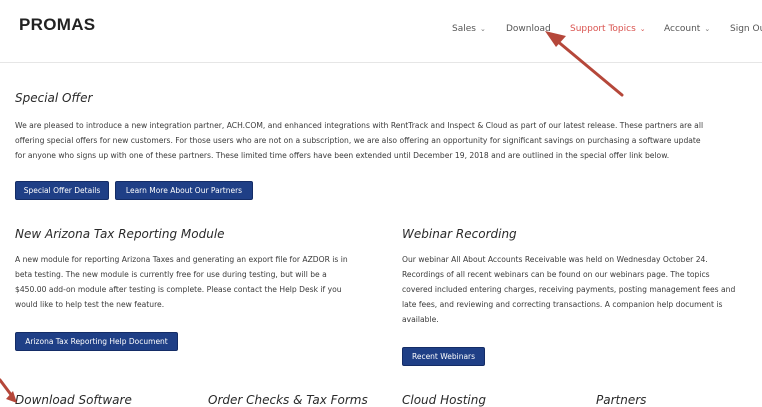  I want to click on nav-label: Support Topics, so click(603, 29).